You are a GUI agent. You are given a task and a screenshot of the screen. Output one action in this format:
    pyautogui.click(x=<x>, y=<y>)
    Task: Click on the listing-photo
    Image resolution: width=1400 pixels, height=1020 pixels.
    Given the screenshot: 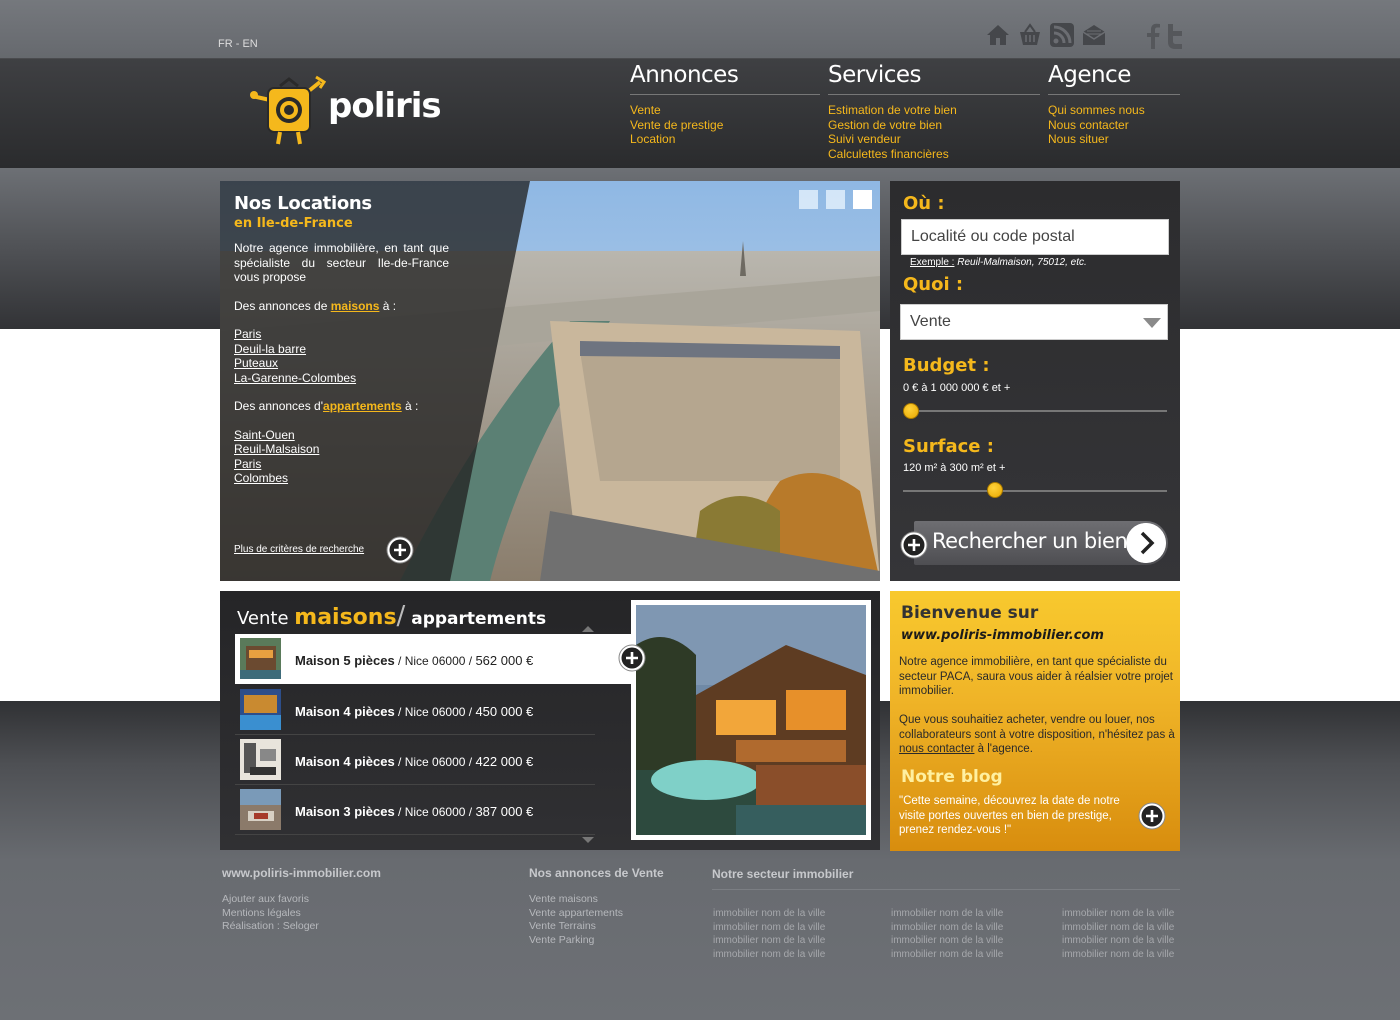 What is the action you would take?
    pyautogui.click(x=751, y=720)
    